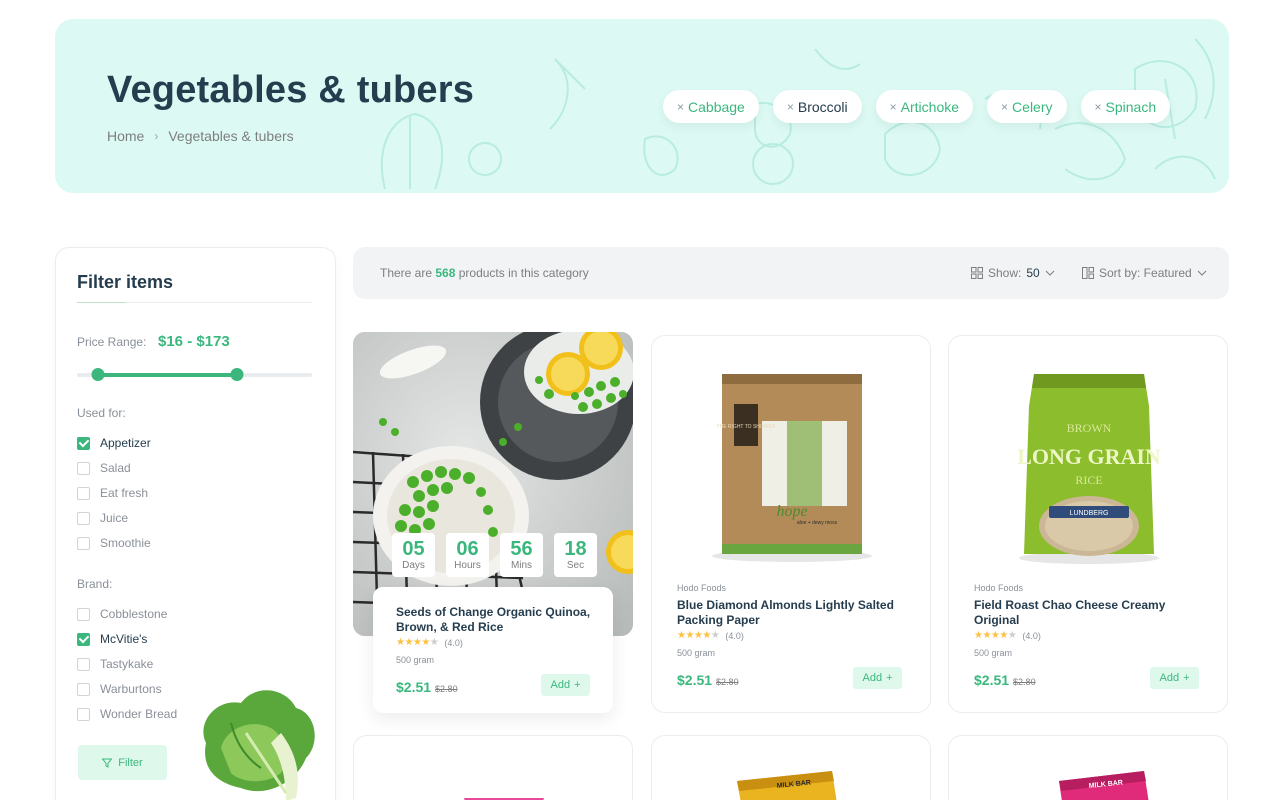  Describe the element at coordinates (1125, 106) in the screenshot. I see `tag-spinach: × Spinach` at that location.